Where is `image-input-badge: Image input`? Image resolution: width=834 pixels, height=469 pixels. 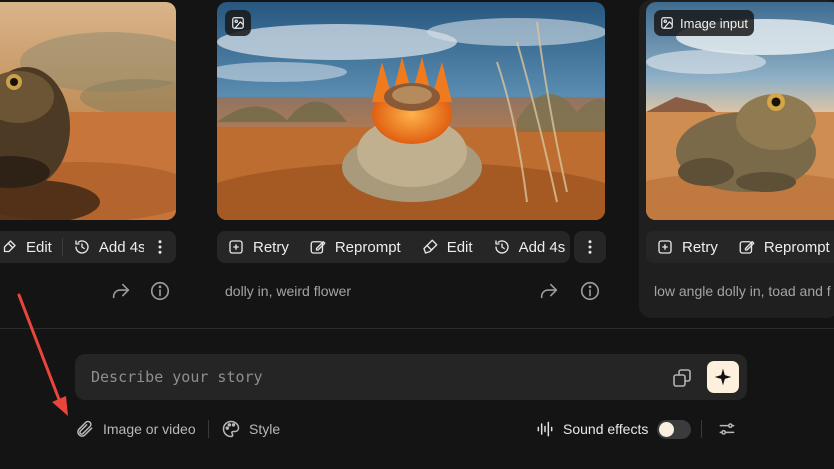
image-input-badge: Image input is located at coordinates (704, 23).